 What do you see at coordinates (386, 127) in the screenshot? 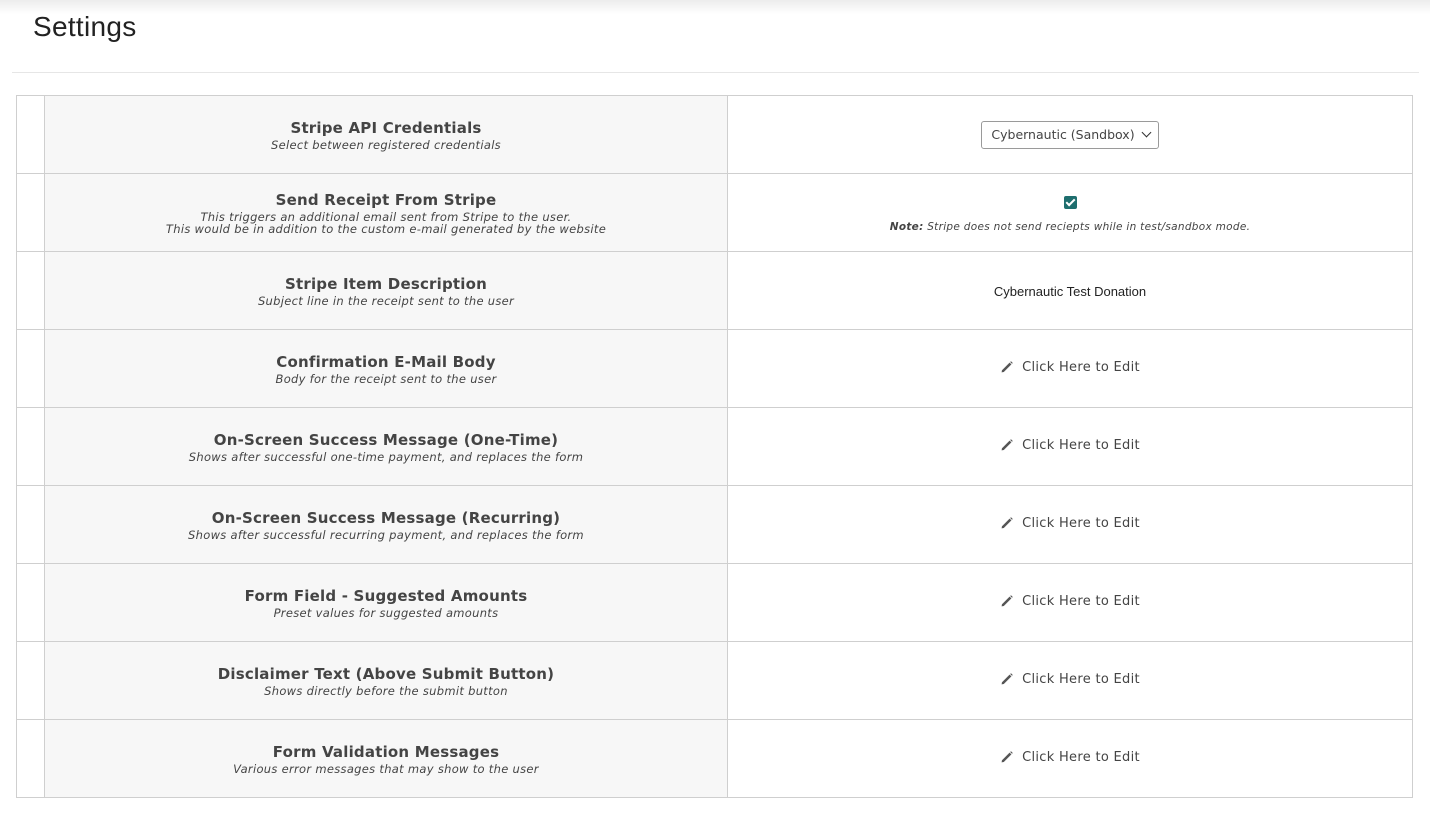
I see `setting-name: Stripe API Credentials` at bounding box center [386, 127].